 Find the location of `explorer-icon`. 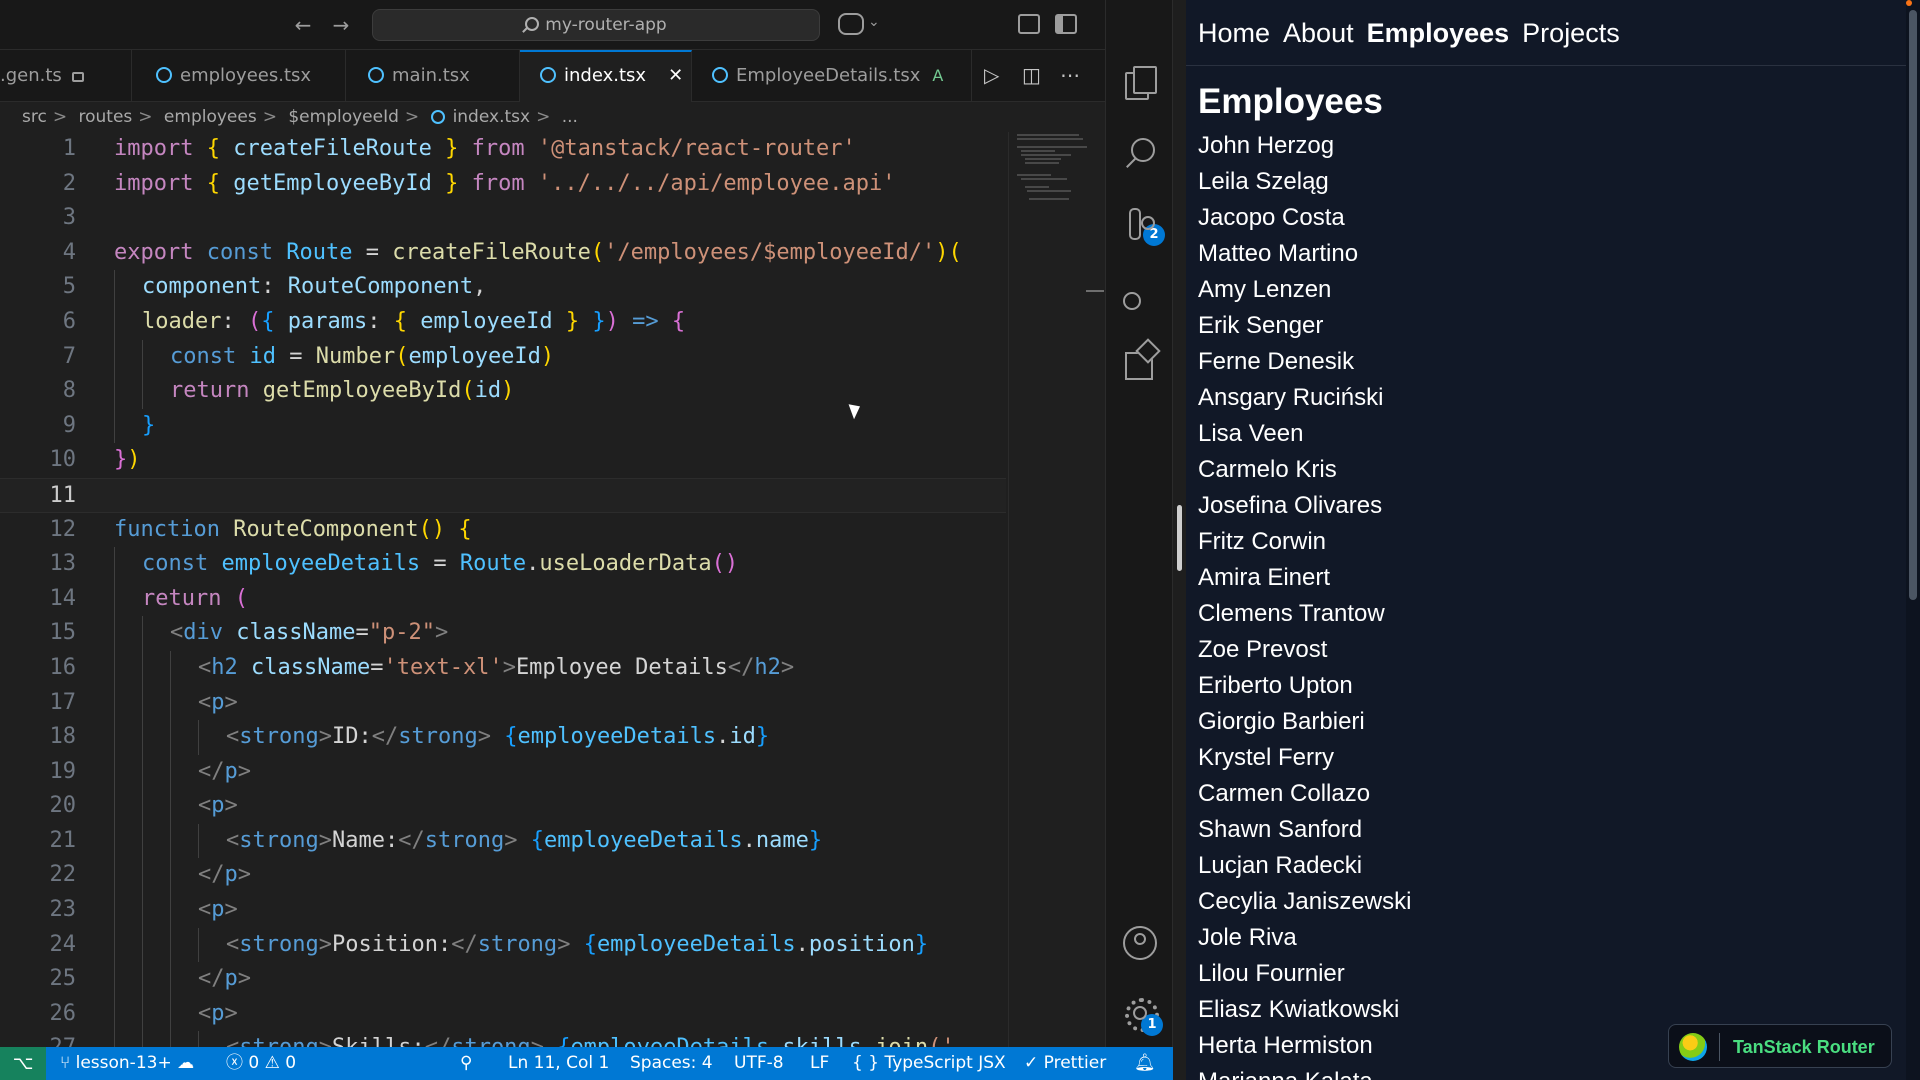

explorer-icon is located at coordinates (1140, 83).